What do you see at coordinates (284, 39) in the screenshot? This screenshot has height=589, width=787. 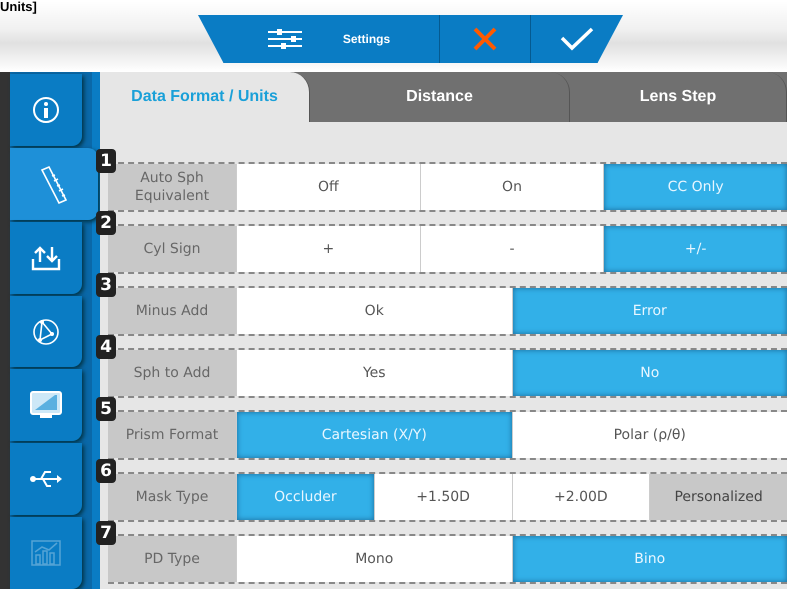 I see `sliders-icon` at bounding box center [284, 39].